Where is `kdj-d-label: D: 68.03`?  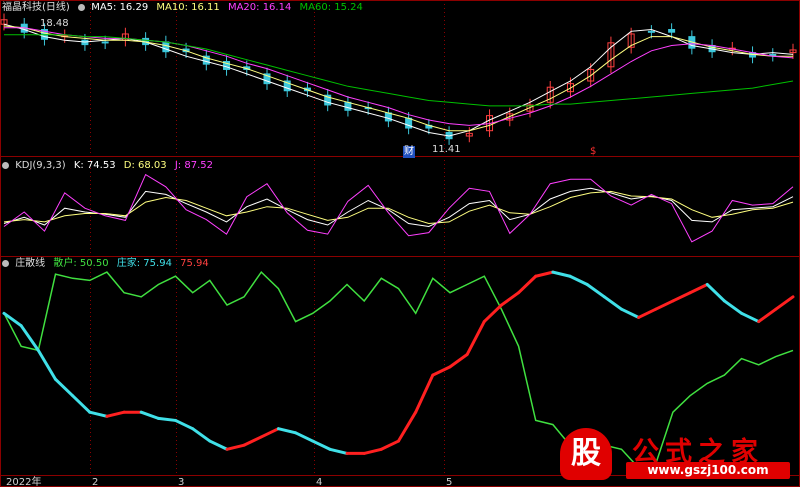
kdj-d-label: D: 68.03 is located at coordinates (145, 165).